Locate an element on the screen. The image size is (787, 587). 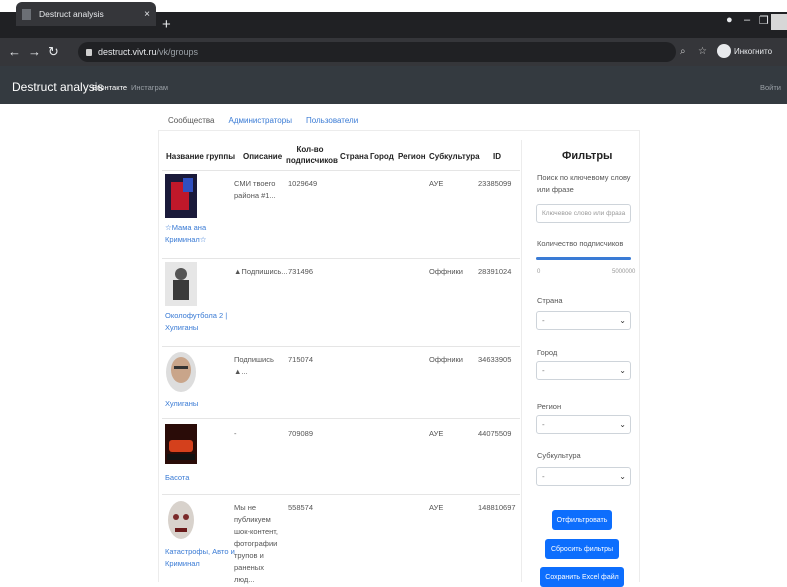
subculture-label: Субкультура is located at coordinates (559, 455).